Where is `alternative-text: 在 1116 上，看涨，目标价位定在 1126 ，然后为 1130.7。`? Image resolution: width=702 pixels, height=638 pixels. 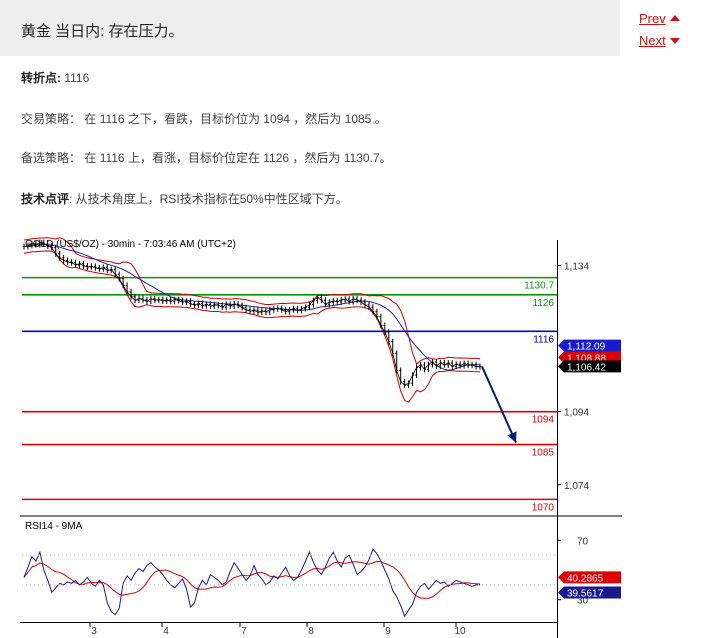 alternative-text: 在 1116 上，看涨，目标价位定在 1126 ，然后为 1130.7。 is located at coordinates (238, 158).